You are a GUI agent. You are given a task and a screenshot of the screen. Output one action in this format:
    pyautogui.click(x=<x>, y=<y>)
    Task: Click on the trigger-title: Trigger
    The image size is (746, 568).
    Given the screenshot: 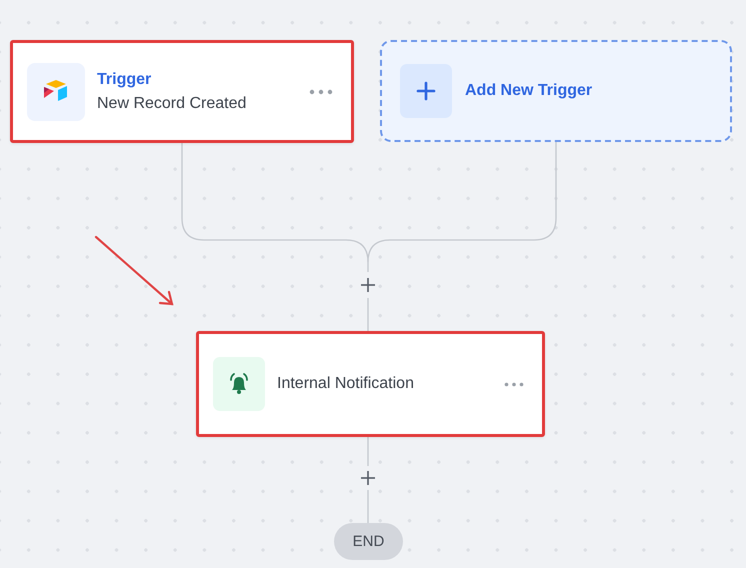 What is the action you would take?
    pyautogui.click(x=124, y=79)
    